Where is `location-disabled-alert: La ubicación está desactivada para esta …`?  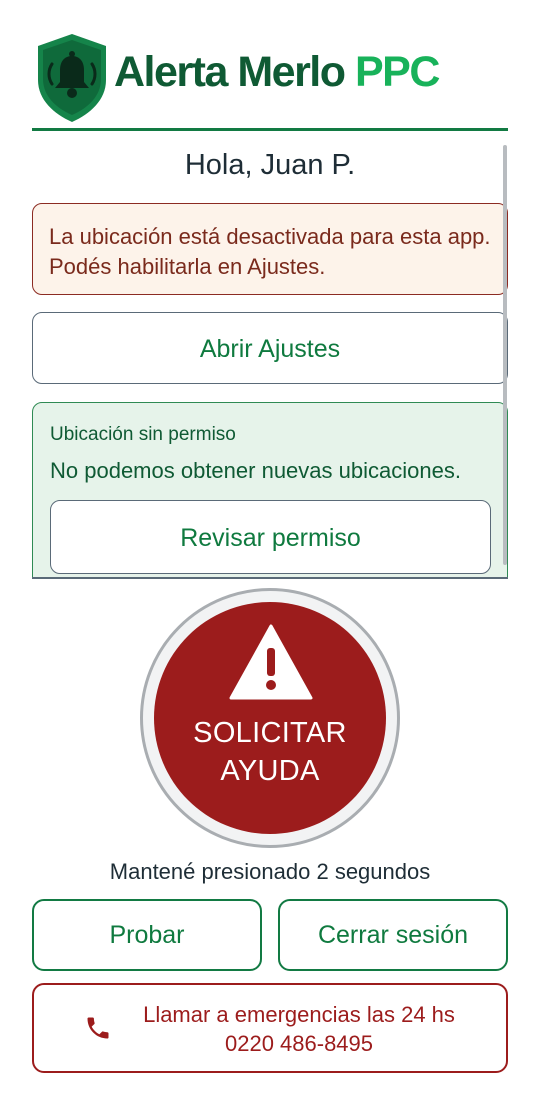
location-disabled-alert: La ubicación está desactivada para esta … is located at coordinates (270, 249).